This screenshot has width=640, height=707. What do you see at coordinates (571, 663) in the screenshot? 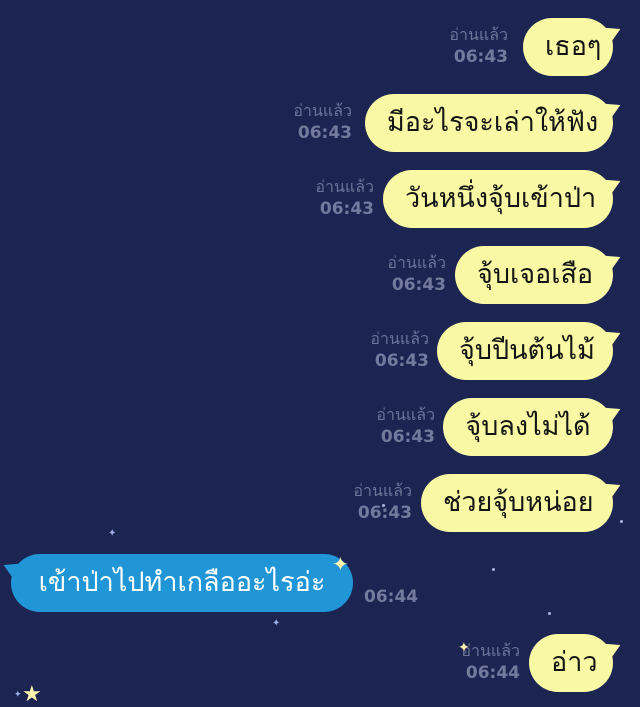
I see `message-bubble-outgoing: อ่าว` at bounding box center [571, 663].